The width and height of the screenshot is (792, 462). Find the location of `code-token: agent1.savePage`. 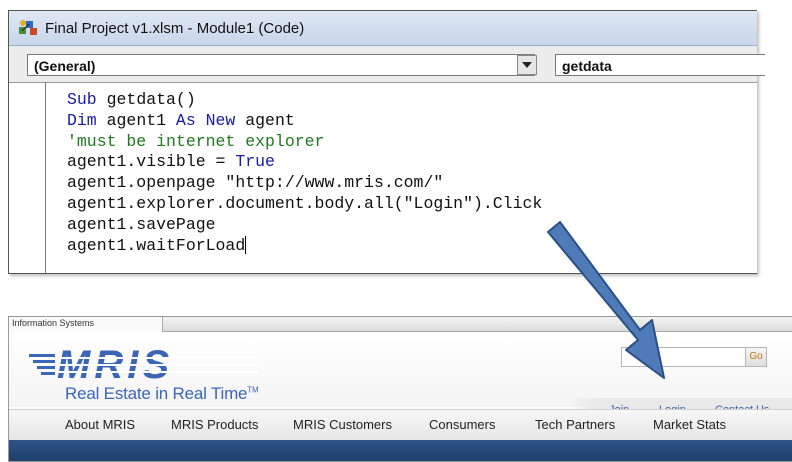

code-token: agent1.savePage is located at coordinates (141, 224).